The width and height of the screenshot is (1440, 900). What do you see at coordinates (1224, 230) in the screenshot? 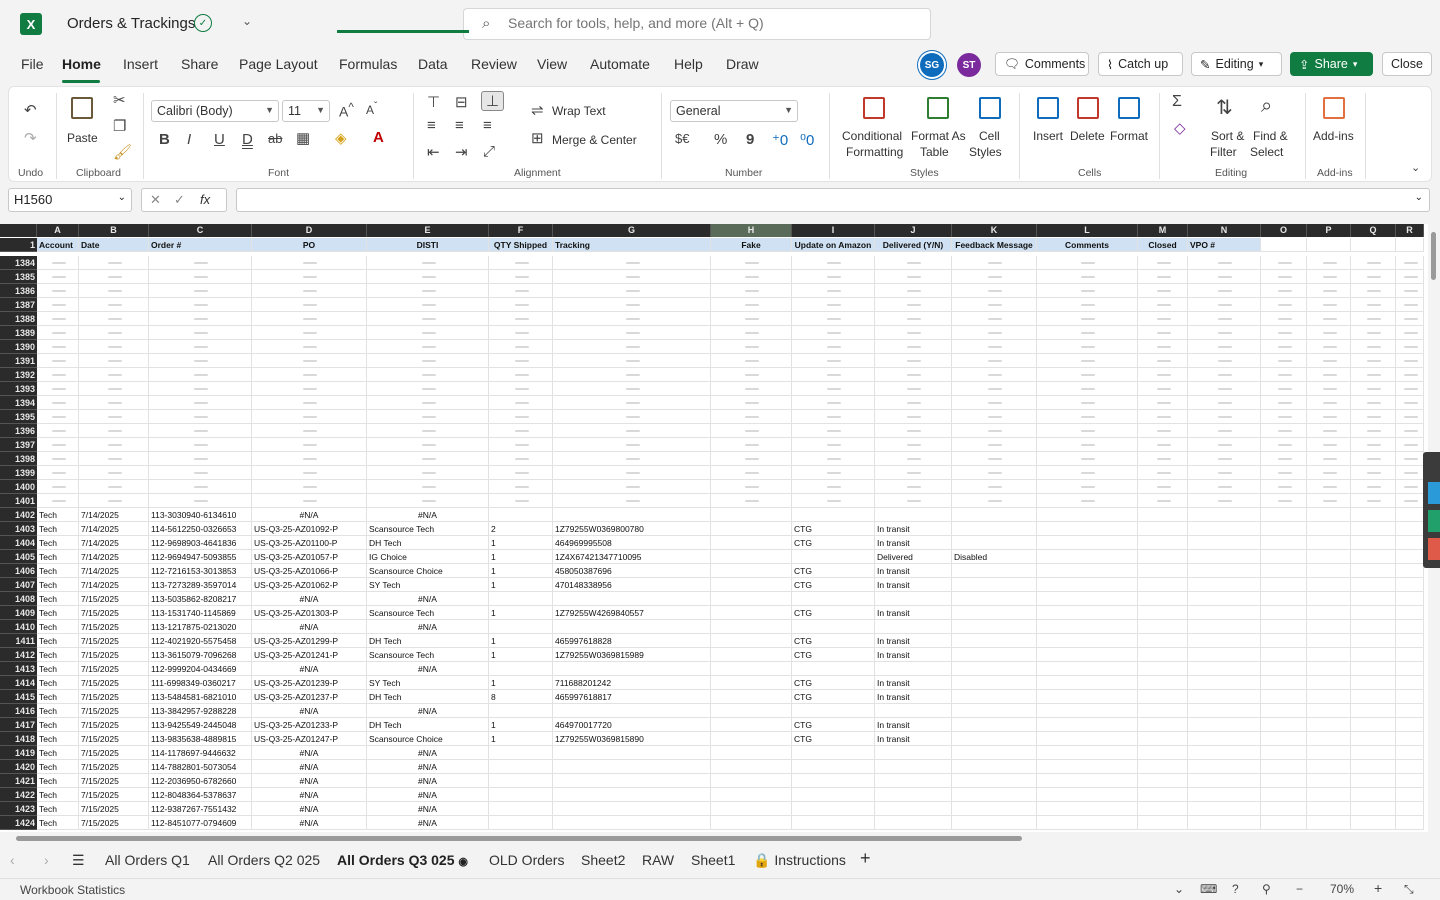
I see `column-header: N` at bounding box center [1224, 230].